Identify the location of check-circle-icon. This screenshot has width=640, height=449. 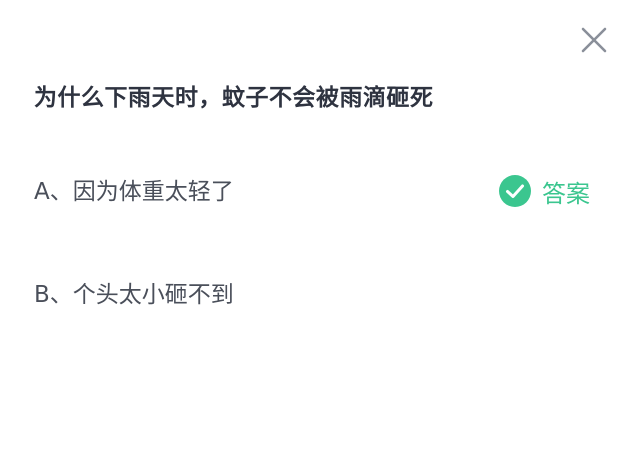
(515, 191).